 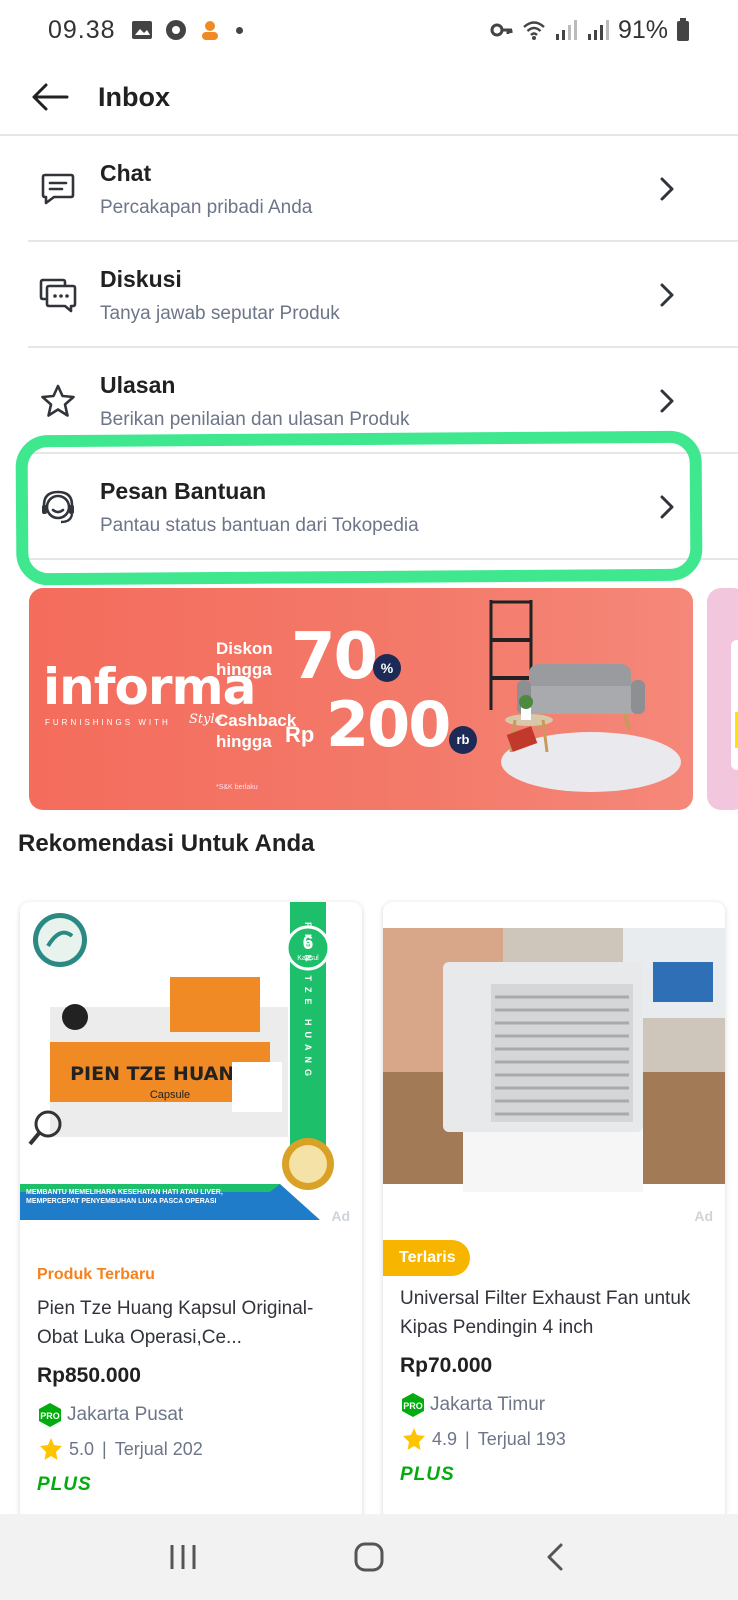 What do you see at coordinates (334, 657) in the screenshot?
I see `promo-discount-value: 70` at bounding box center [334, 657].